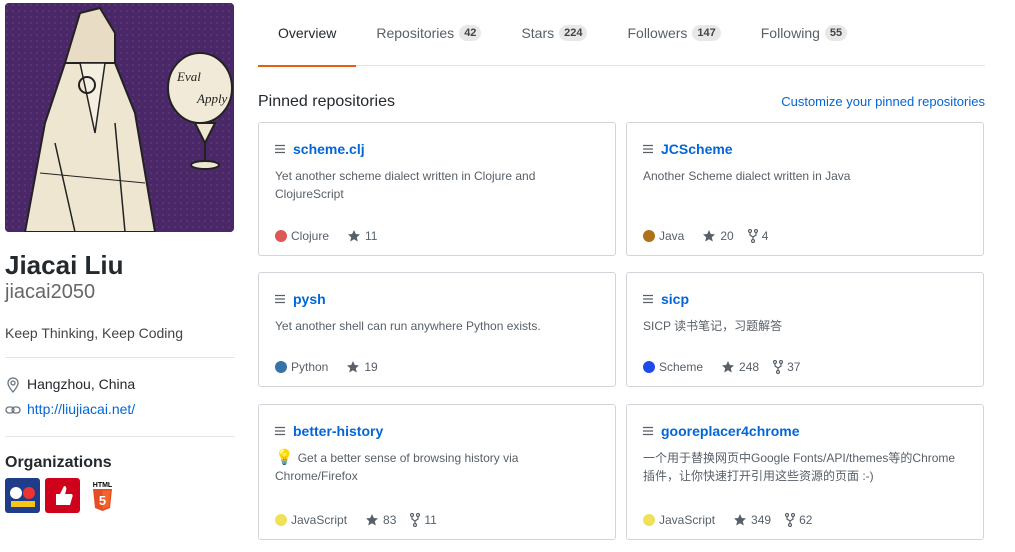 Image resolution: width=1015 pixels, height=552 pixels. Describe the element at coordinates (302, 236) in the screenshot. I see `repo-language: Clojure` at that location.